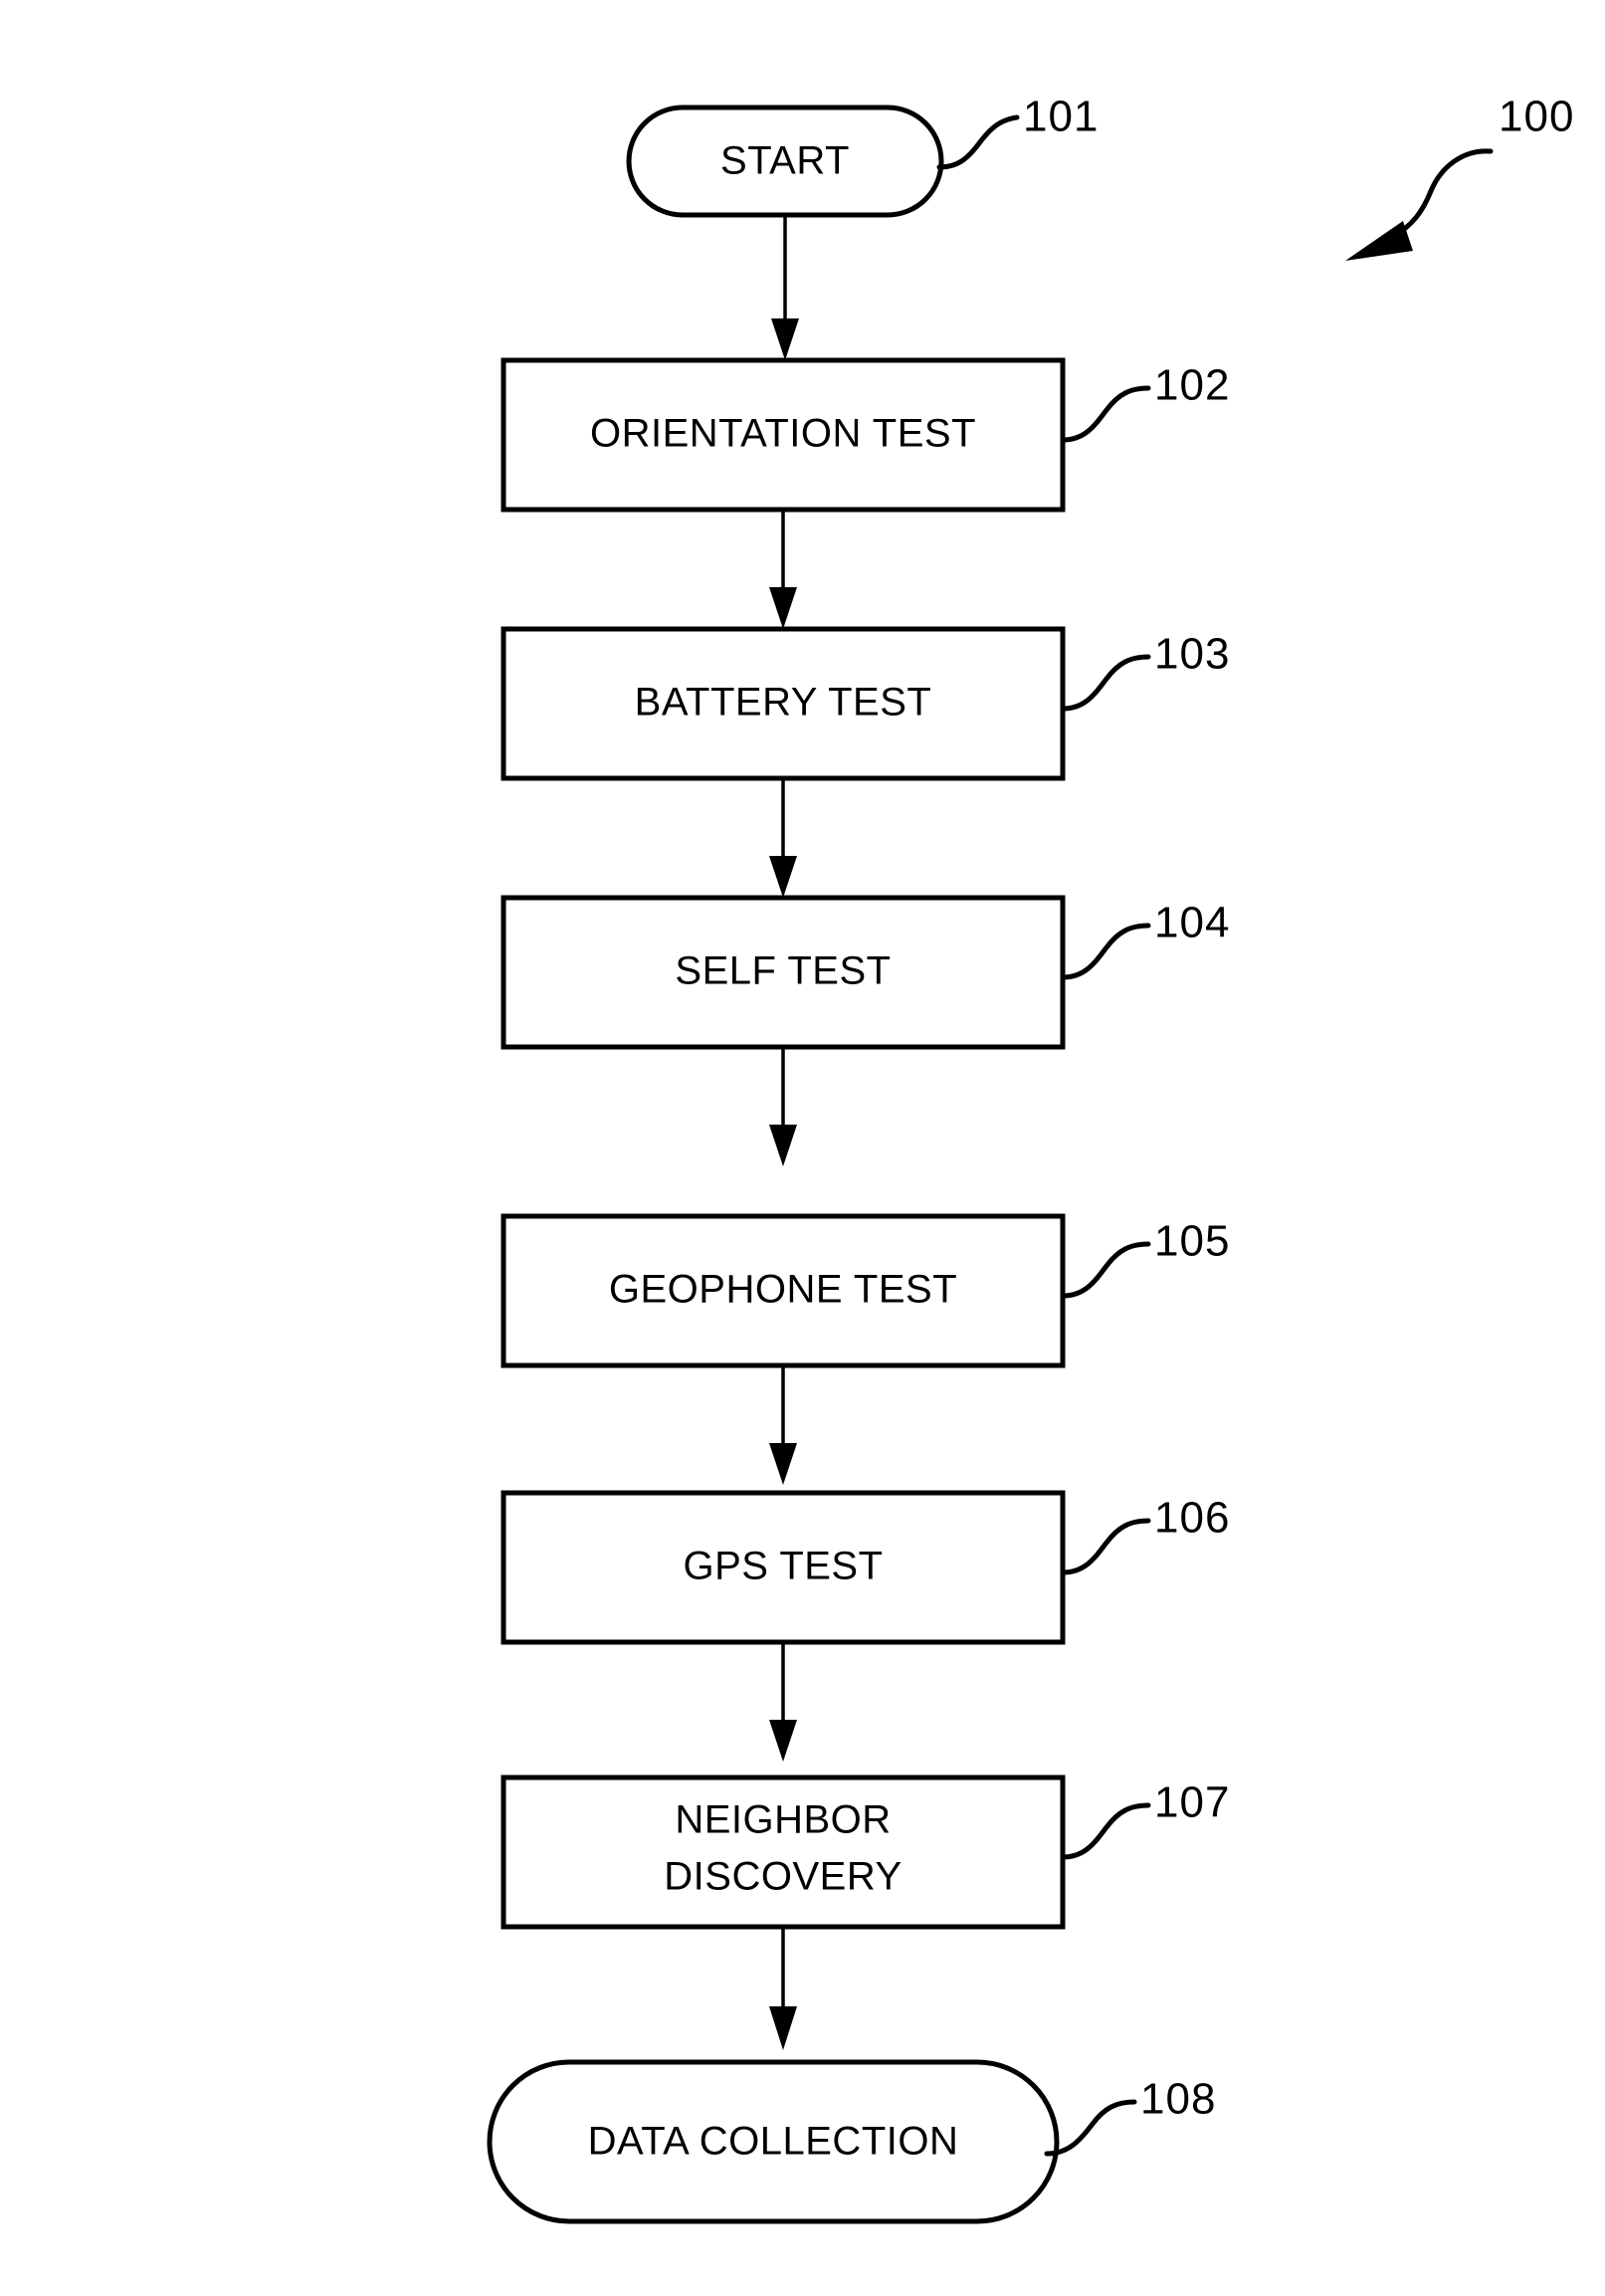 The image size is (1605, 2296). What do you see at coordinates (785, 287) in the screenshot?
I see `edge-start-to-orientation` at bounding box center [785, 287].